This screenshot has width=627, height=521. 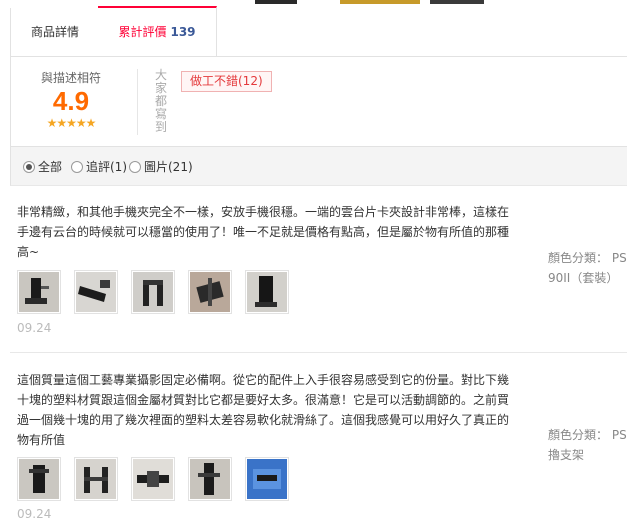 What do you see at coordinates (71, 123) in the screenshot?
I see `star-rating: ★★★★★` at bounding box center [71, 123].